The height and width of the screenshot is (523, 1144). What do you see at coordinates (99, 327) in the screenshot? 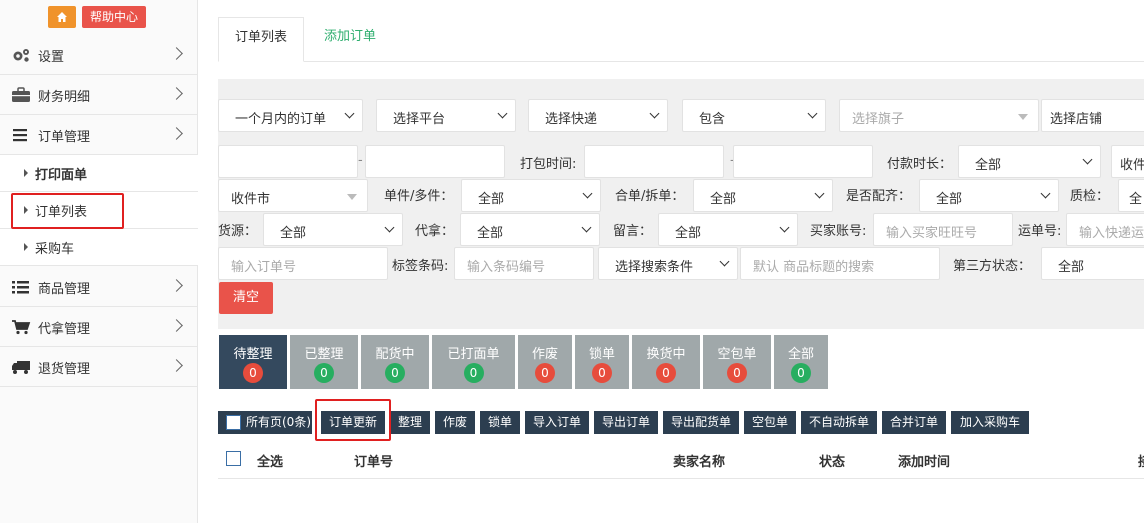
I see `sidebar-item-proxy: 代拿管理` at bounding box center [99, 327].